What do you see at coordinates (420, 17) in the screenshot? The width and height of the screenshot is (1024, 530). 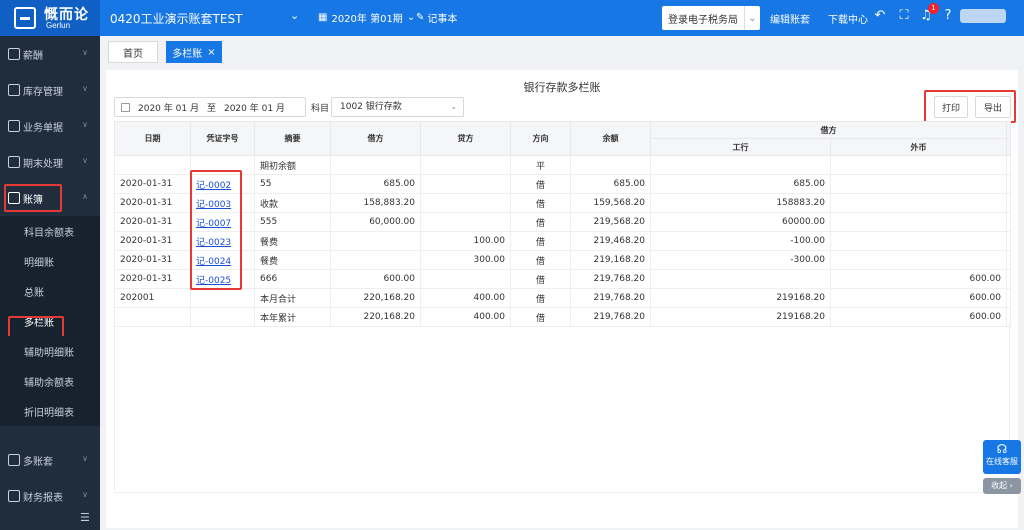 I see `notepad-icon: ✎` at bounding box center [420, 17].